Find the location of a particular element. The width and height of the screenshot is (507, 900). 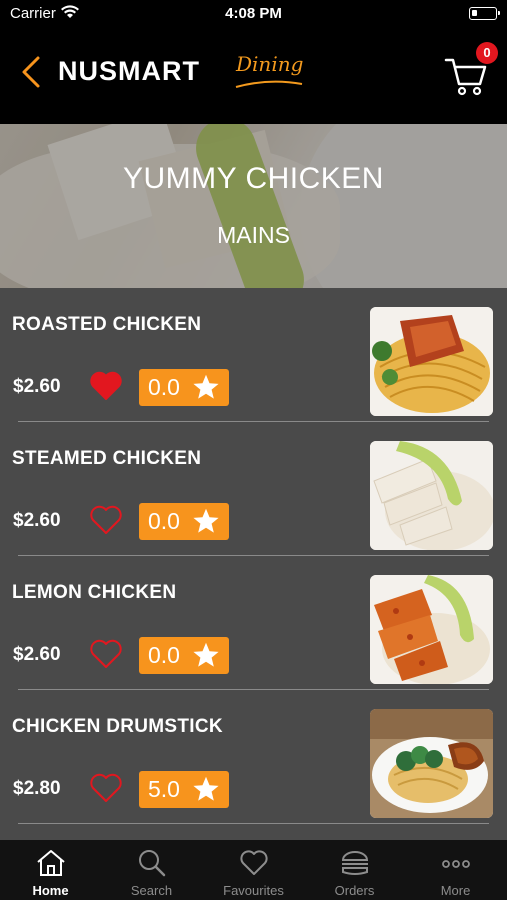

item-name: LEMON CHICKEN is located at coordinates (94, 592).